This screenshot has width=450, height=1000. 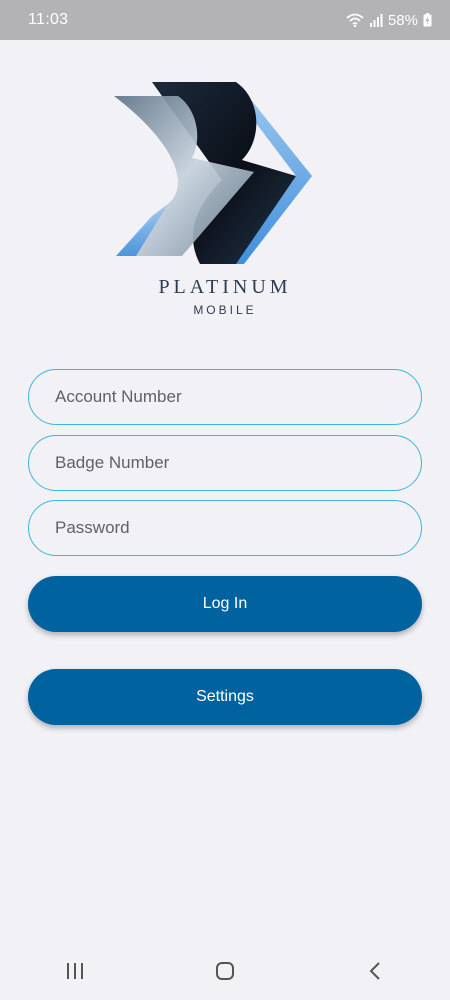 I want to click on account-number-input, so click(x=237, y=397).